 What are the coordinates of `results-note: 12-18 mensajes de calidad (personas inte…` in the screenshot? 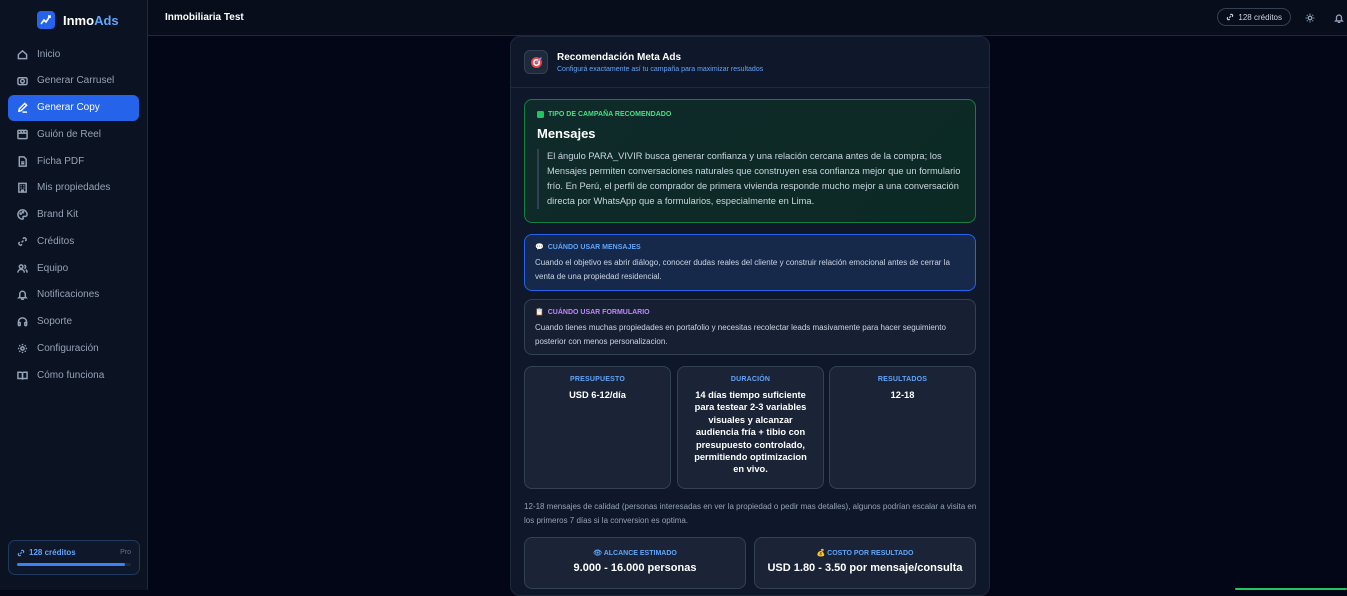 It's located at (750, 513).